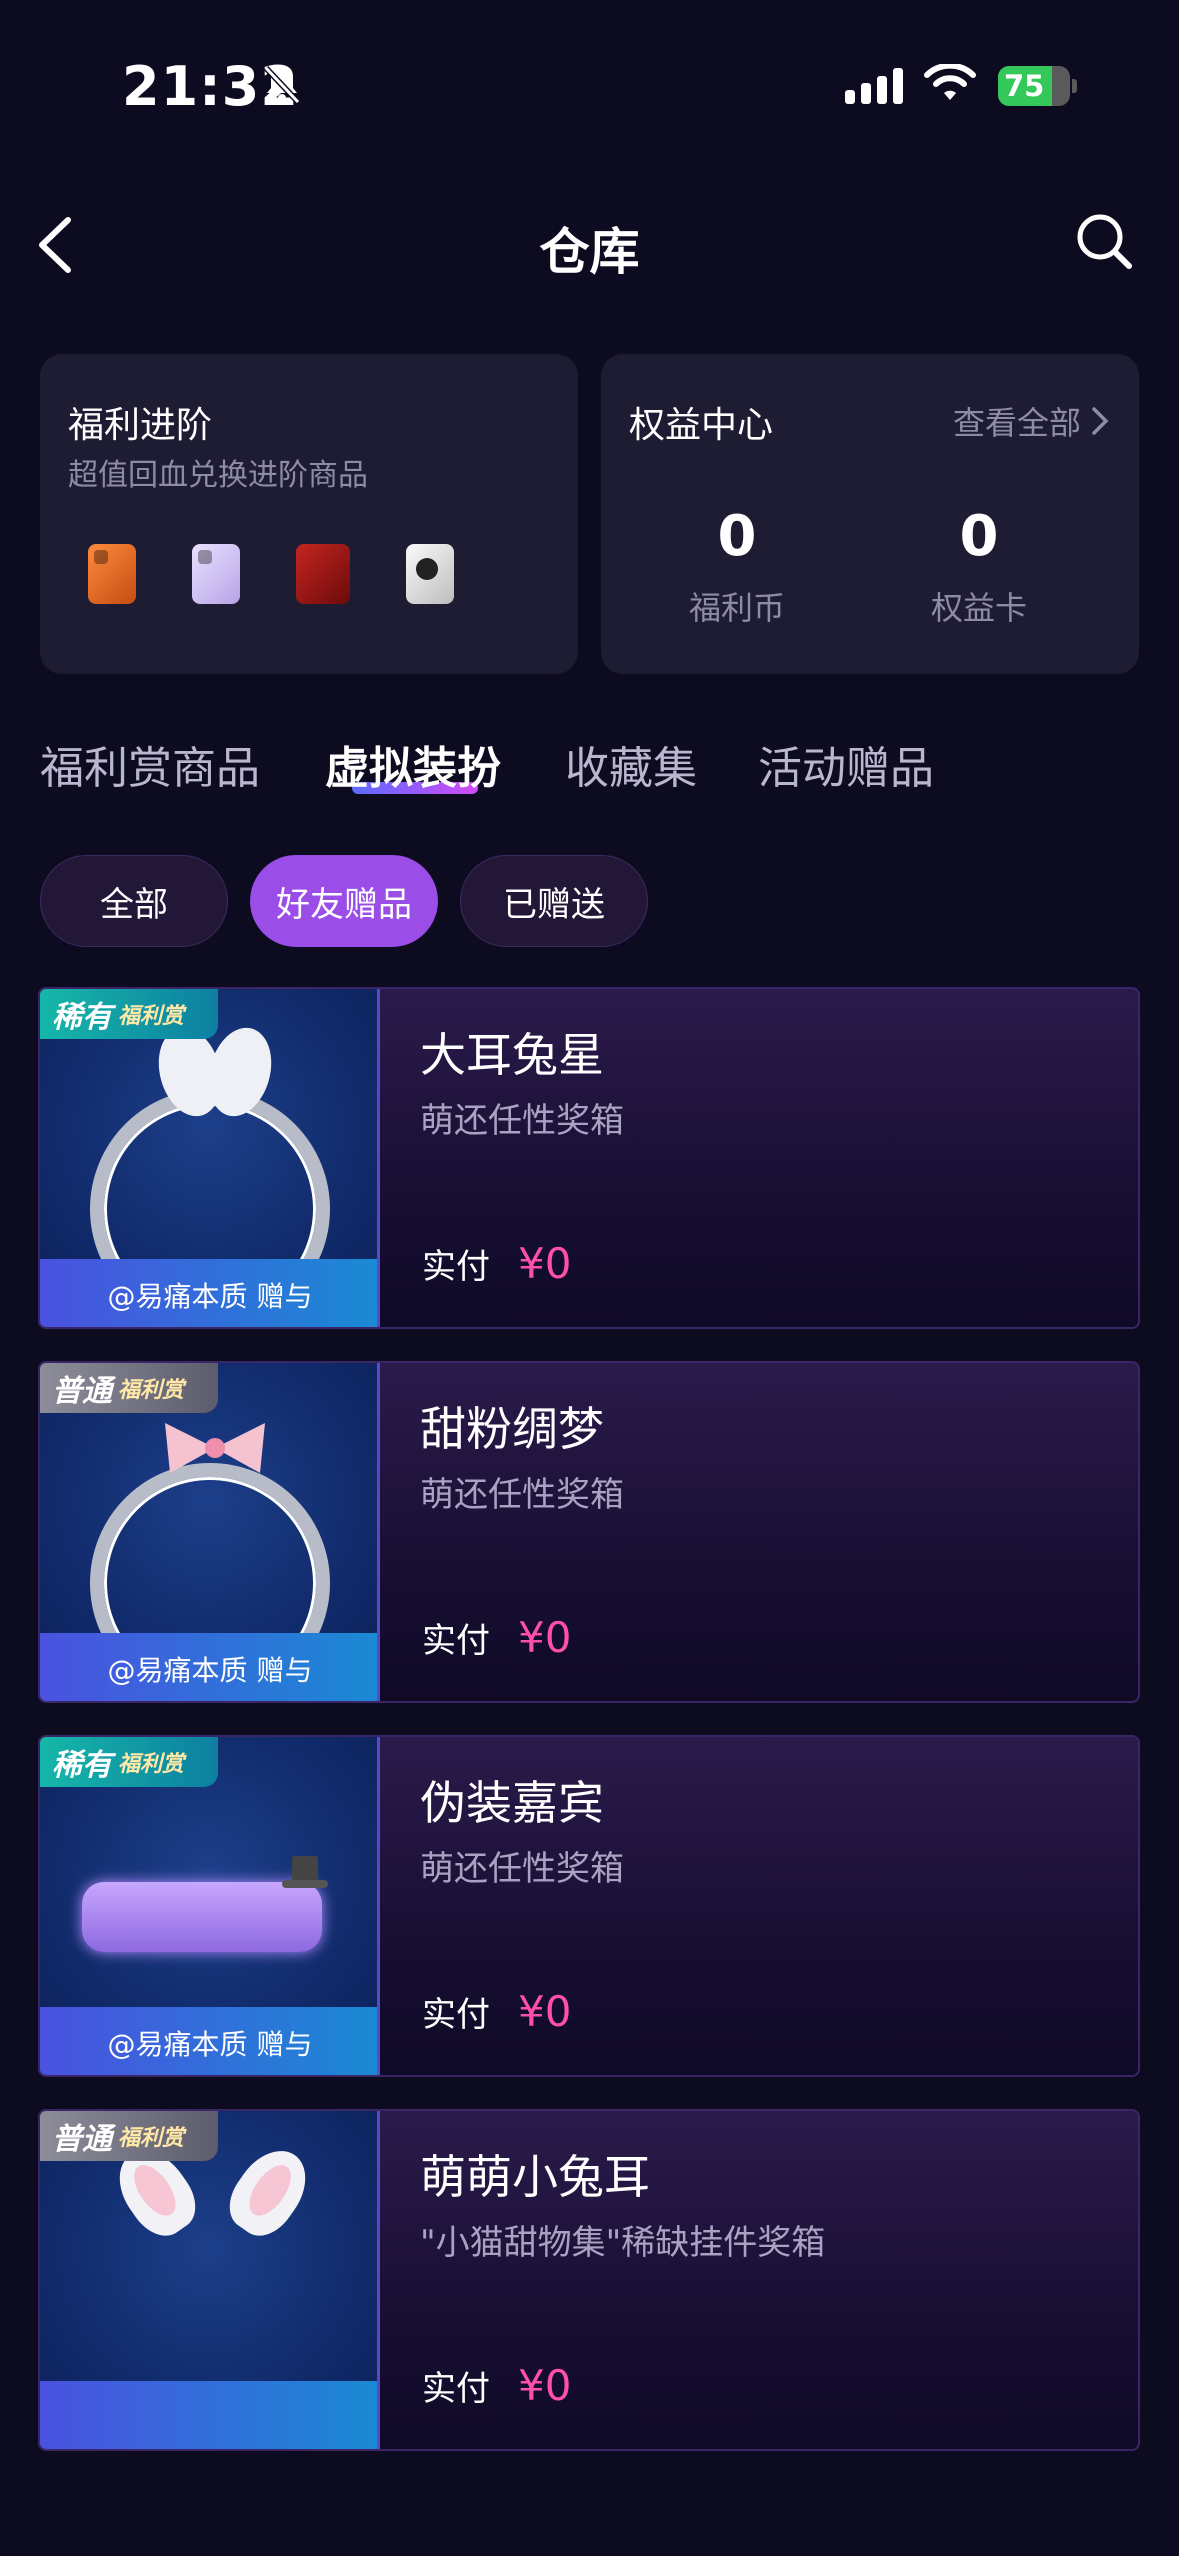 The image size is (1179, 2556). What do you see at coordinates (589, 85) in the screenshot?
I see `status-bar: 21:32 75` at bounding box center [589, 85].